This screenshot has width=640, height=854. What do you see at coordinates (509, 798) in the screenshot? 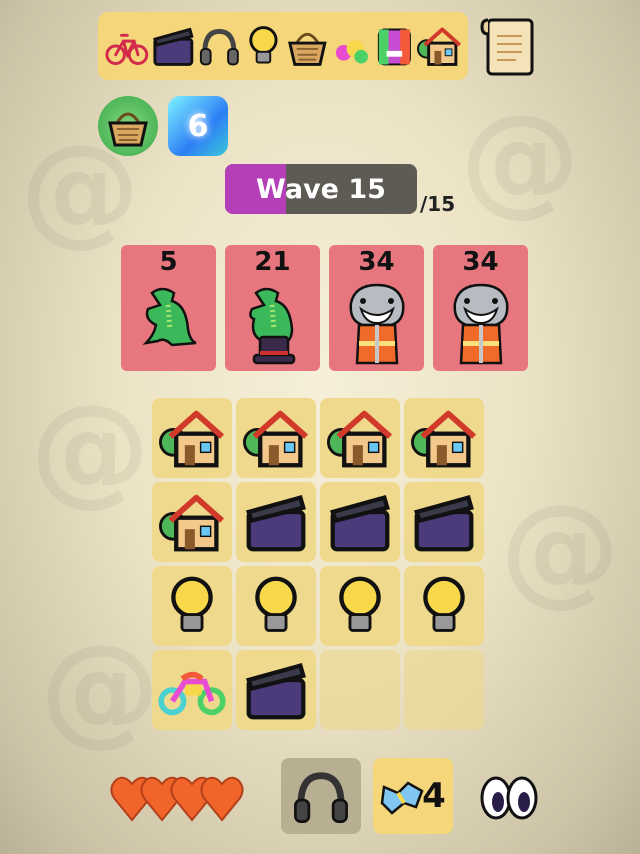
I see `eyes-icon` at bounding box center [509, 798].